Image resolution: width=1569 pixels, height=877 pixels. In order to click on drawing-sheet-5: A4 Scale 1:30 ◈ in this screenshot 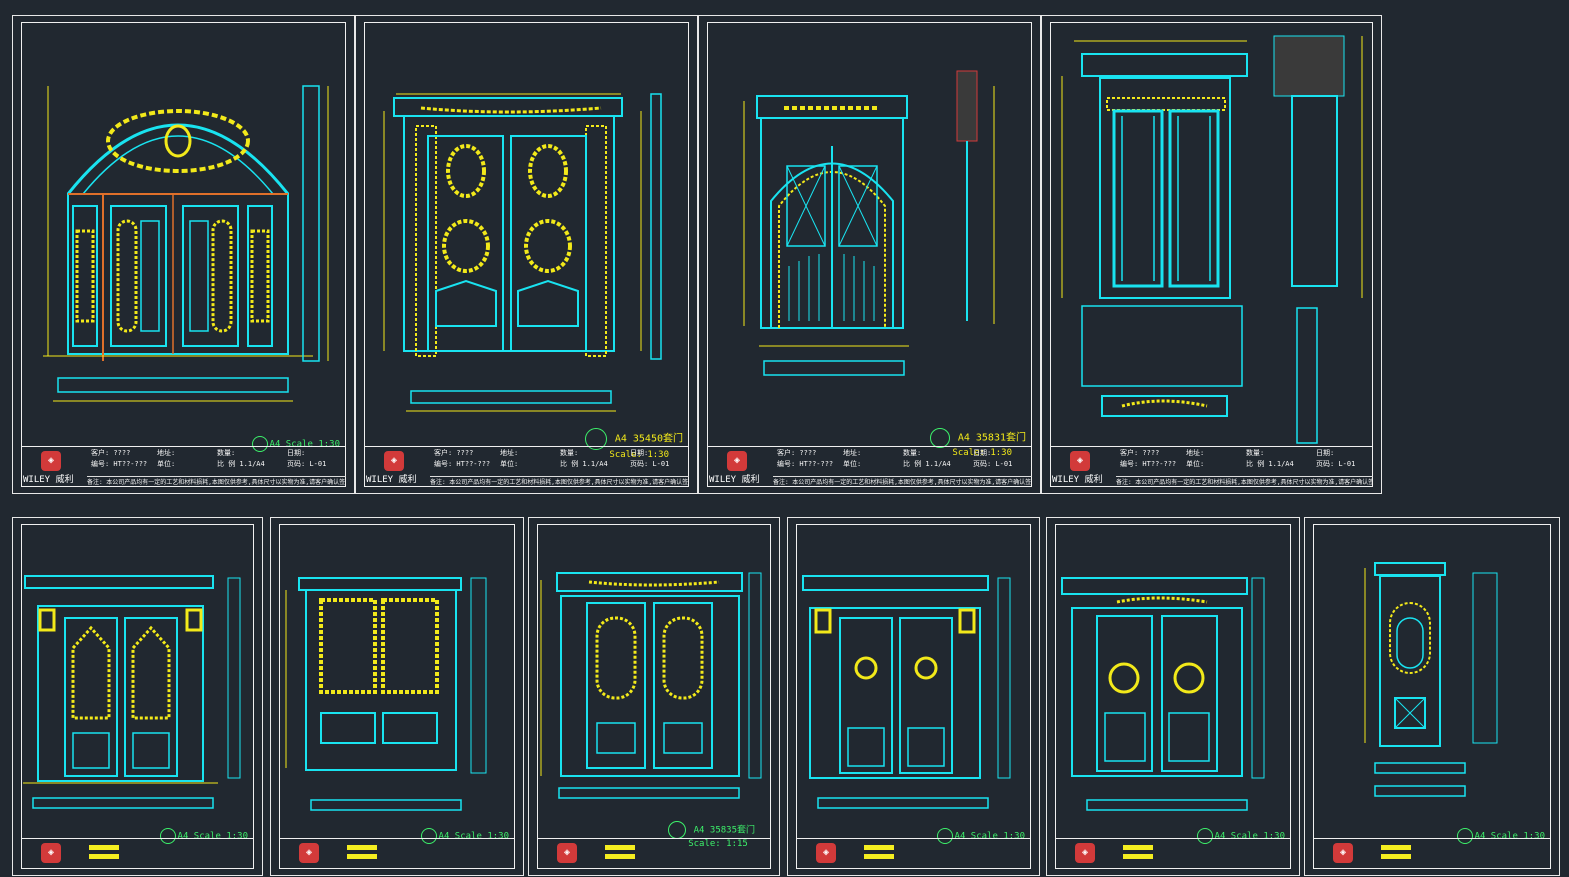, I will do `click(137, 696)`.